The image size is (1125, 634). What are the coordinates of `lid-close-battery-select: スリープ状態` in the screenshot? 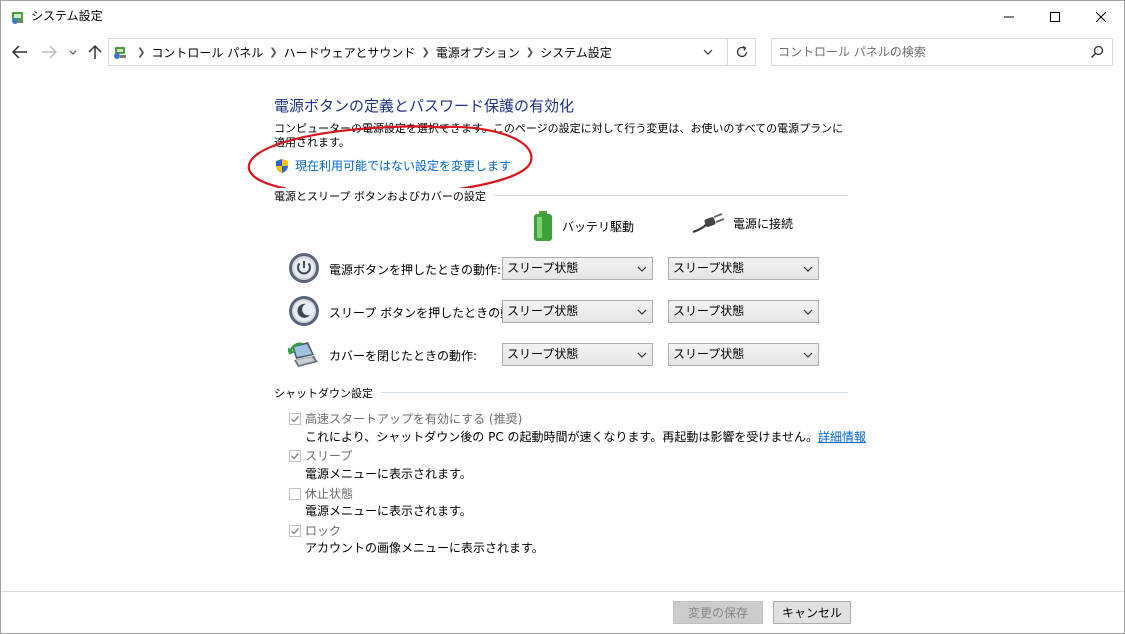 It's located at (577, 354).